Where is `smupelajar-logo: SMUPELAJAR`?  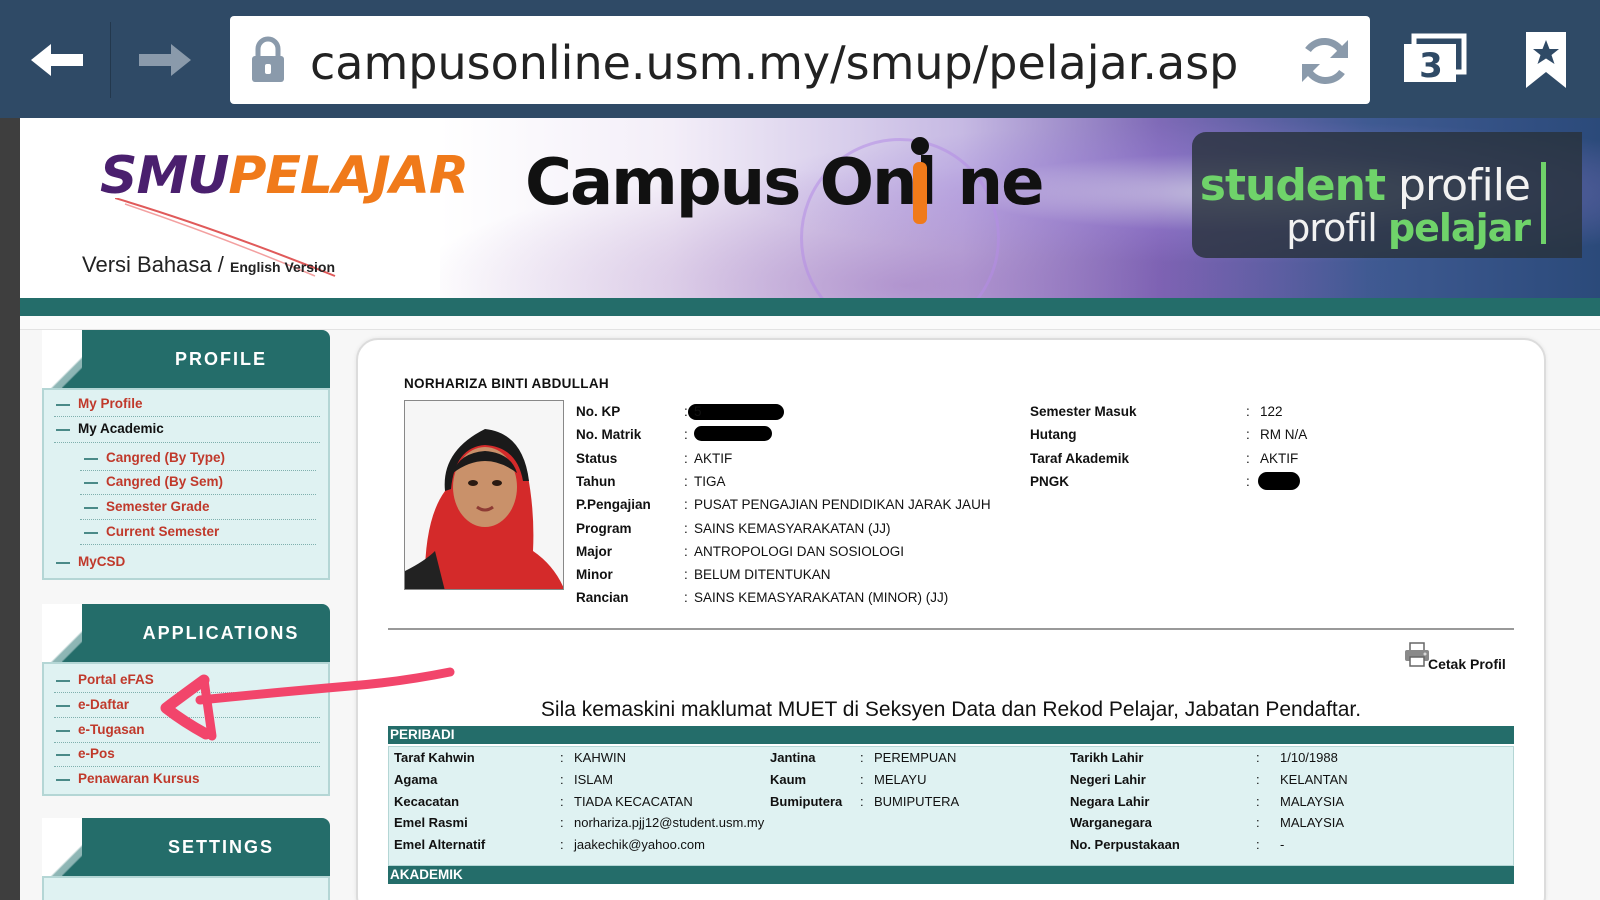 smupelajar-logo: SMUPELAJAR is located at coordinates (284, 176).